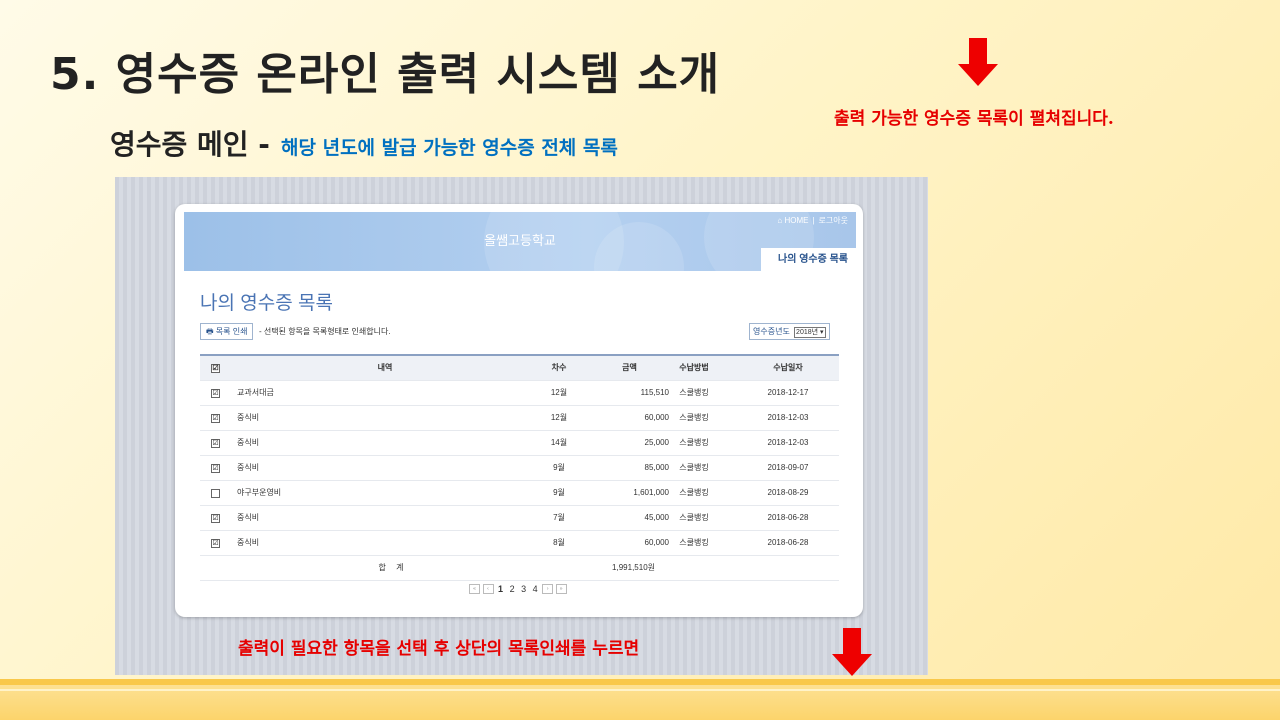 This screenshot has width=1280, height=720. What do you see at coordinates (788, 467) in the screenshot?
I see `row-date: 2018-09-07` at bounding box center [788, 467].